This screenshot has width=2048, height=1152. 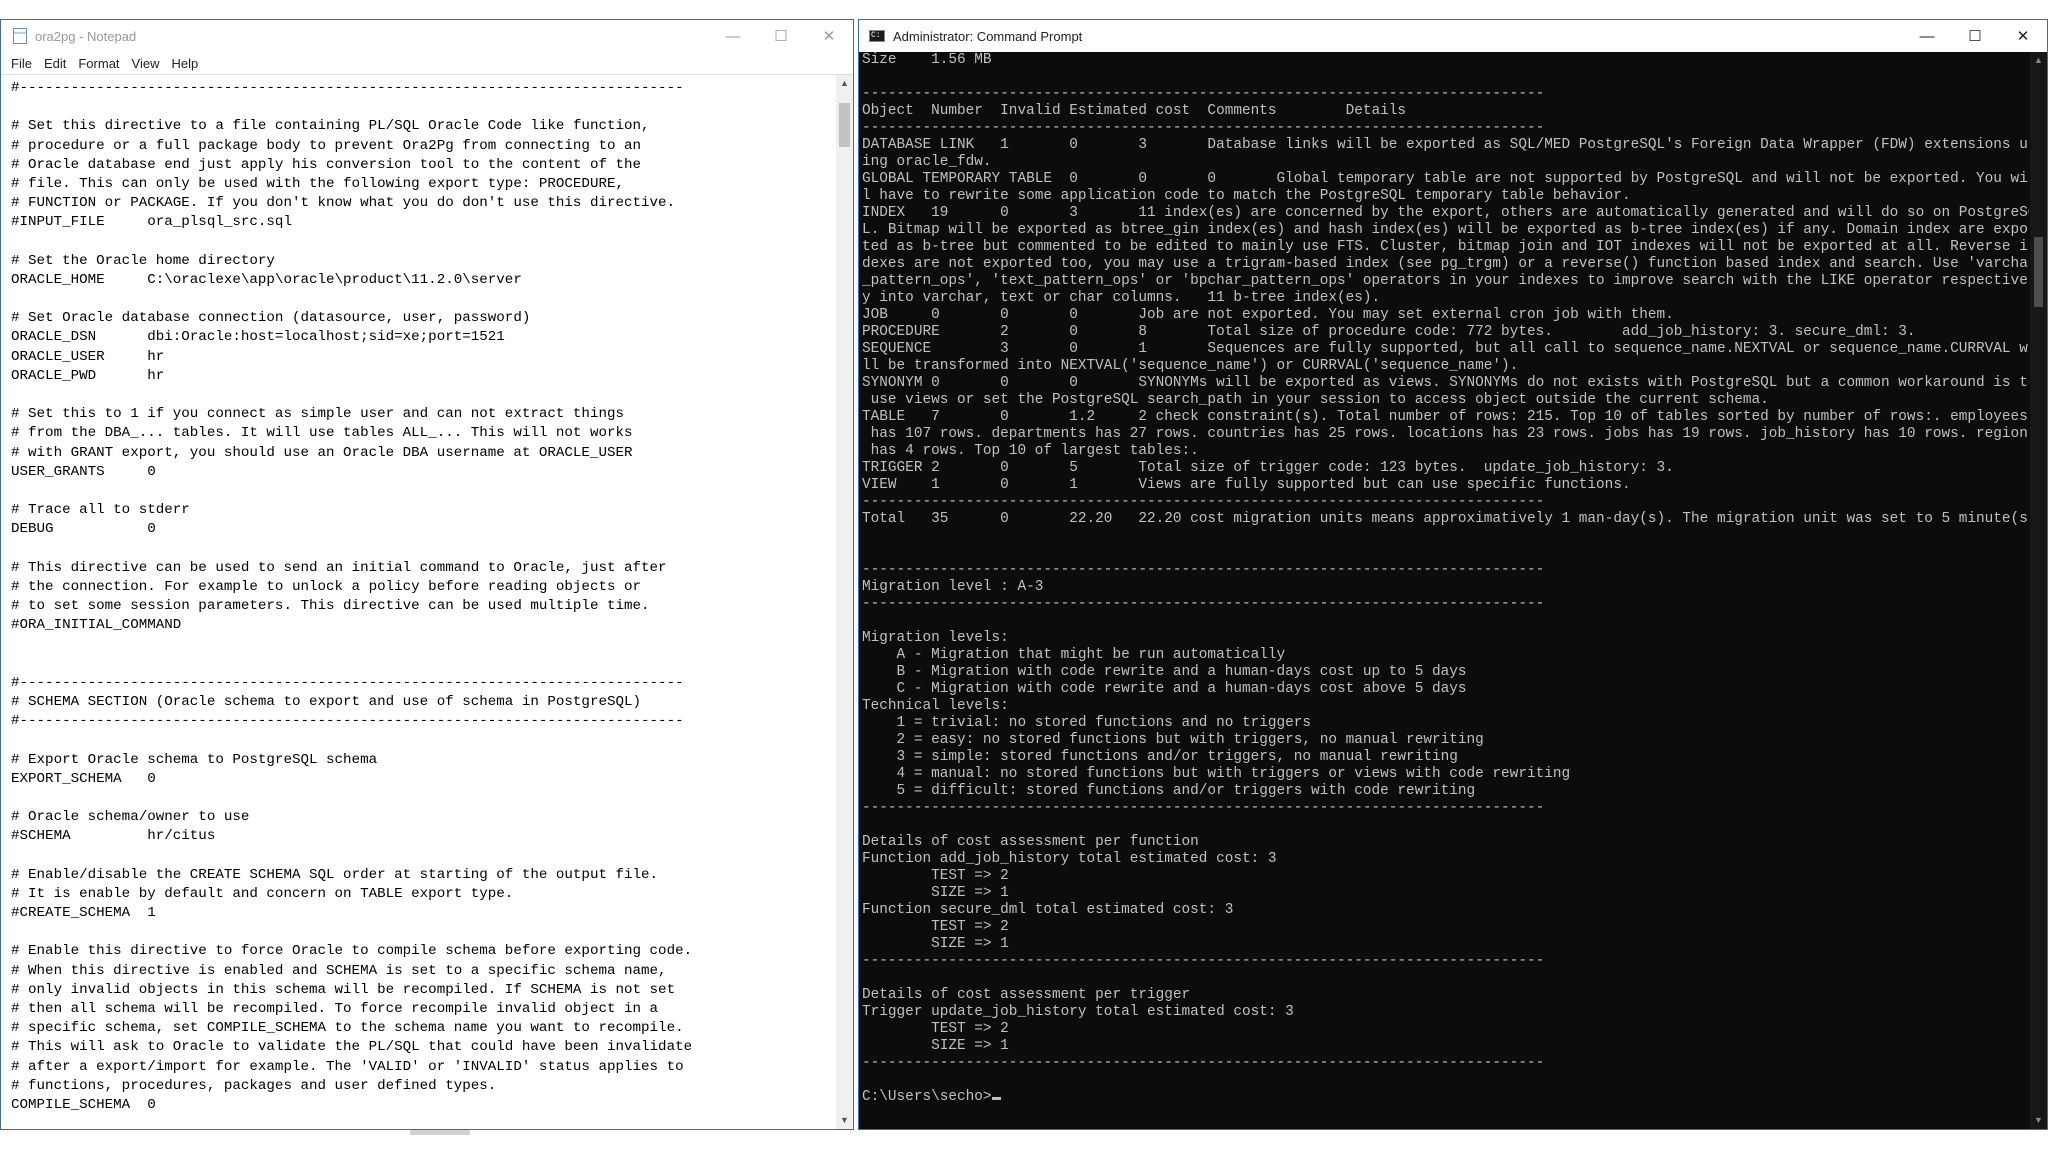 I want to click on scrollbar-thumb, so click(x=844, y=125).